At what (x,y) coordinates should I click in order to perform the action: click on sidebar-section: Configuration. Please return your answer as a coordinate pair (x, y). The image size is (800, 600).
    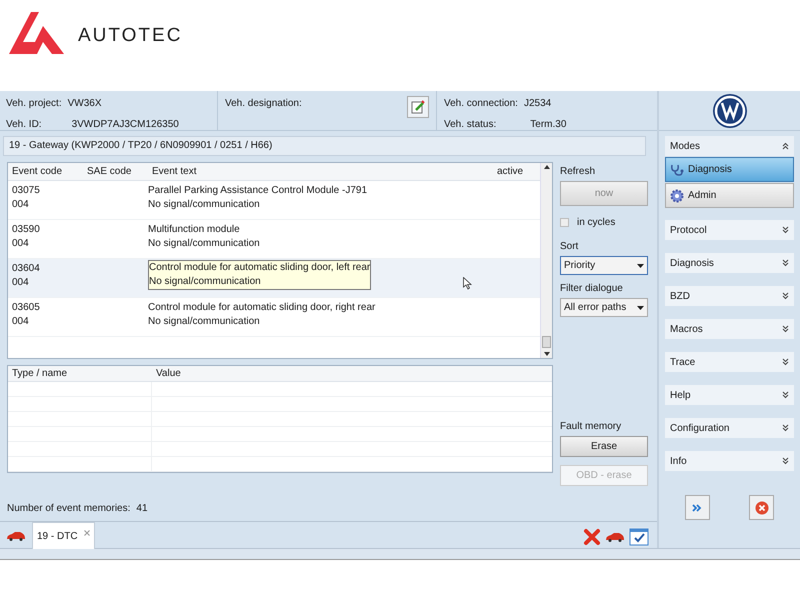
    Looking at the image, I should click on (729, 428).